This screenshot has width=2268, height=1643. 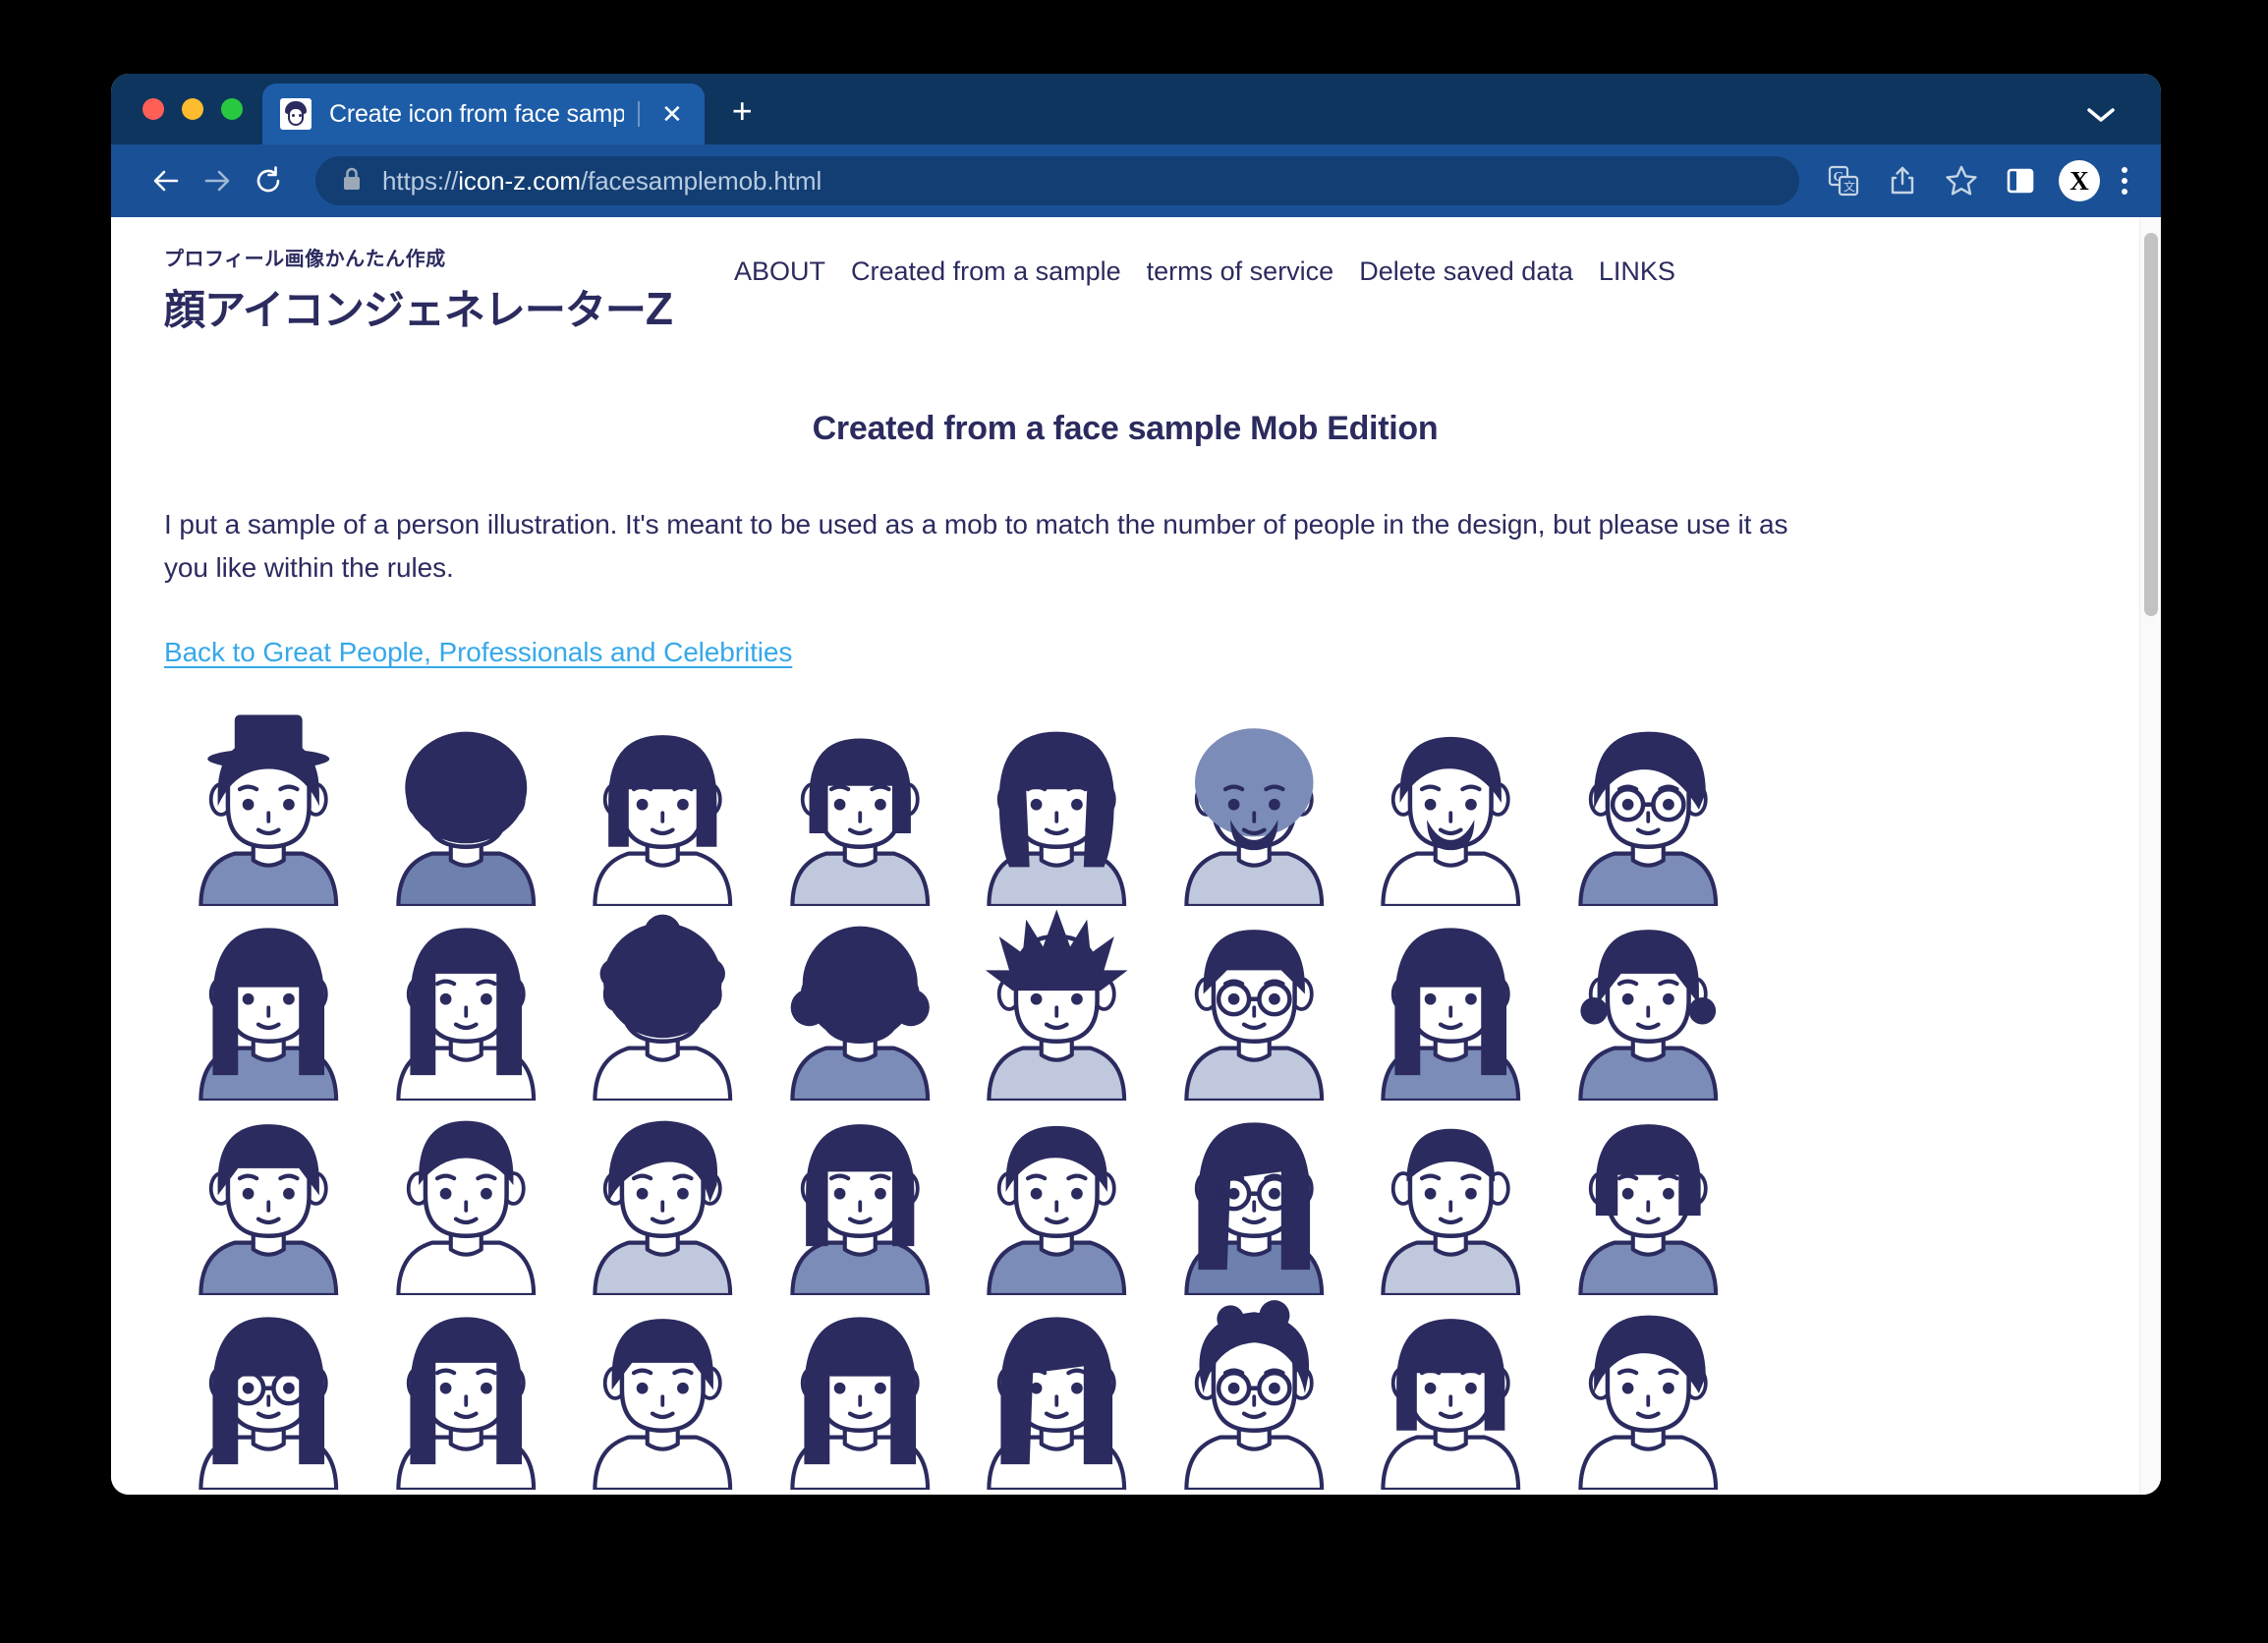 What do you see at coordinates (1057, 180) in the screenshot?
I see `address-bar: https://icon-z.com/facesamplemob.html` at bounding box center [1057, 180].